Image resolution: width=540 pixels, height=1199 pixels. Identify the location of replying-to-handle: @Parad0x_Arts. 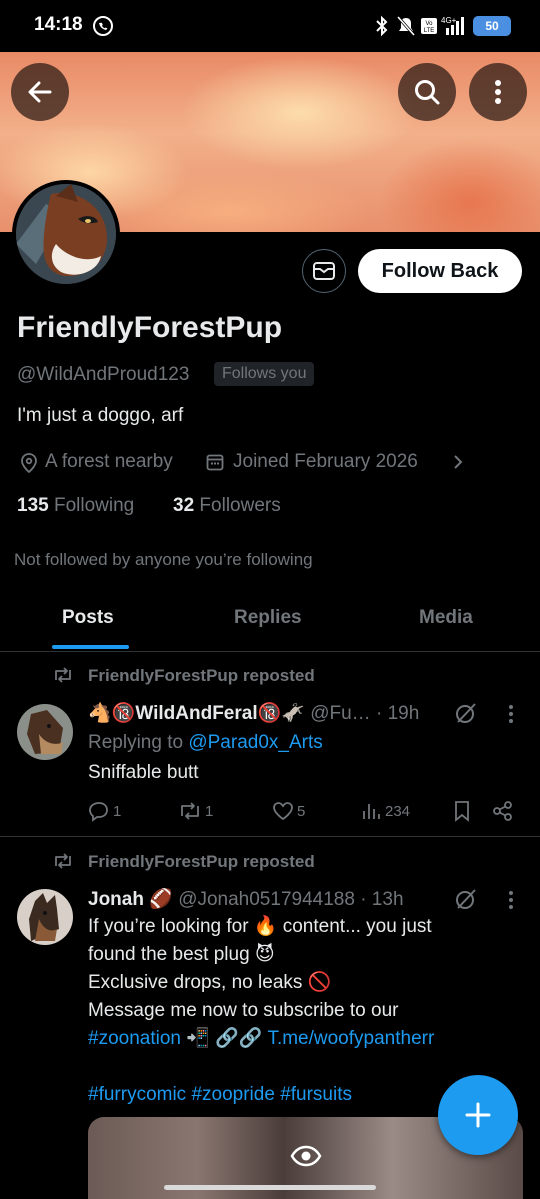
(255, 742).